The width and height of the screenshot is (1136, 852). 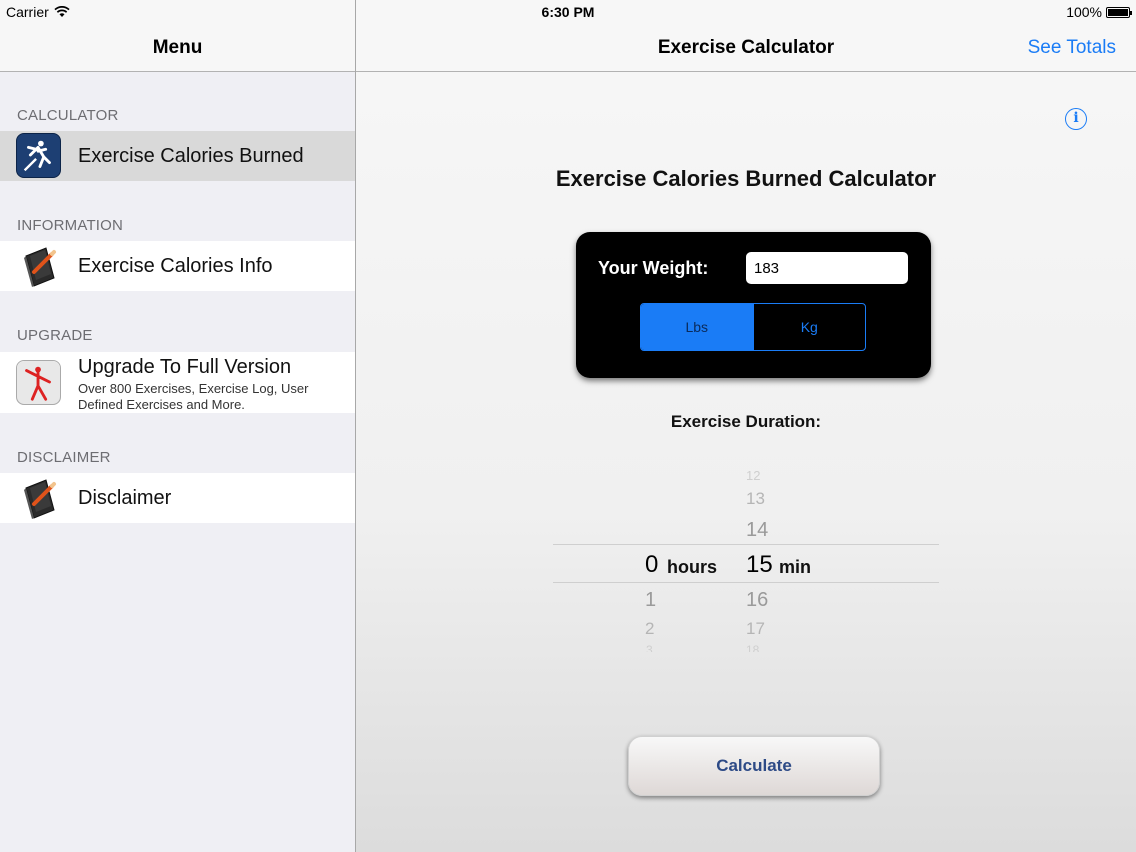 I want to click on weight-panel: Your Weight: Lbs Kg, so click(x=753, y=305).